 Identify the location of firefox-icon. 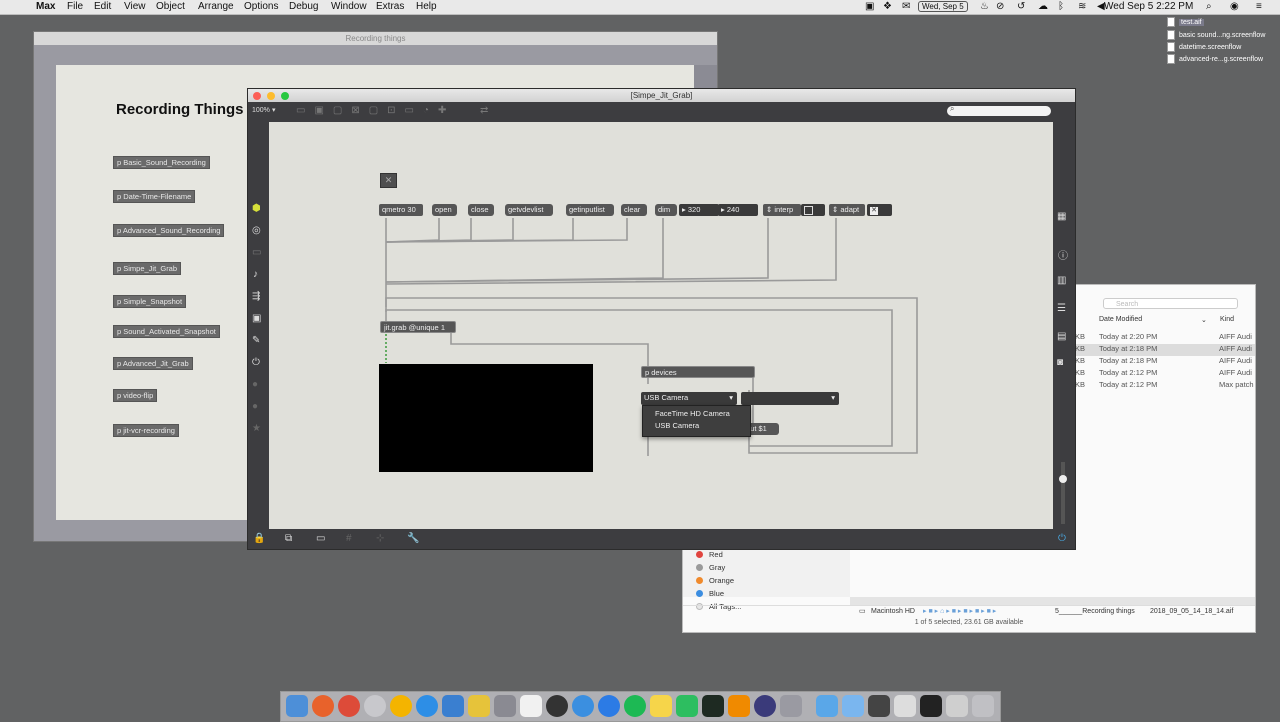
(323, 706).